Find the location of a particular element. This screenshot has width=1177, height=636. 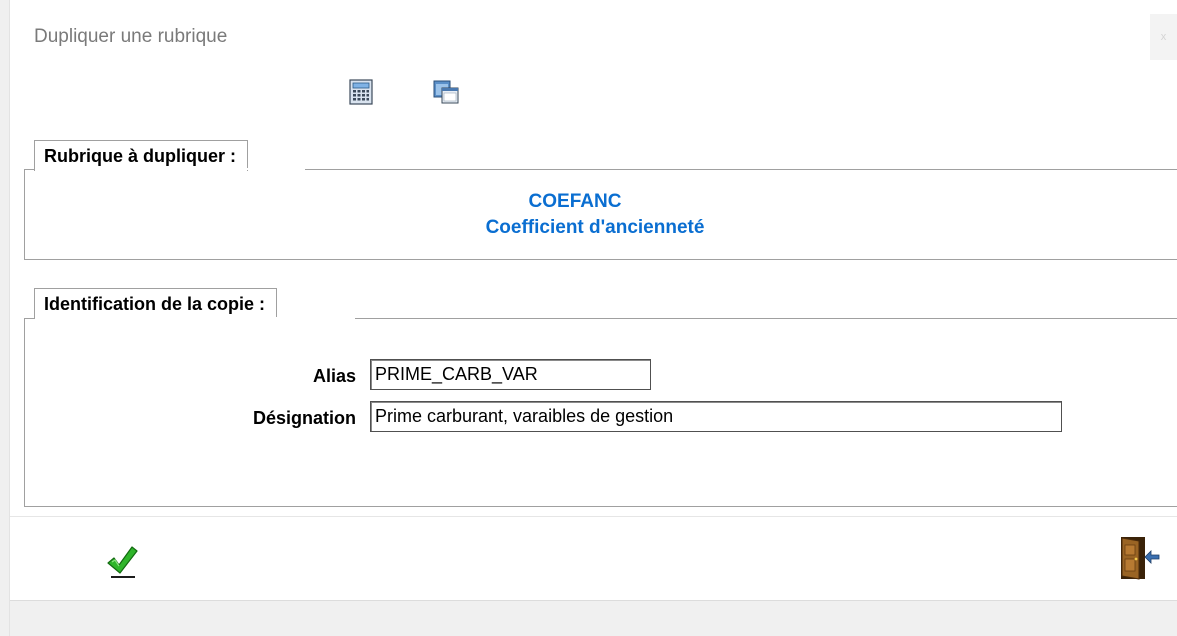

windows-icon is located at coordinates (446, 92).